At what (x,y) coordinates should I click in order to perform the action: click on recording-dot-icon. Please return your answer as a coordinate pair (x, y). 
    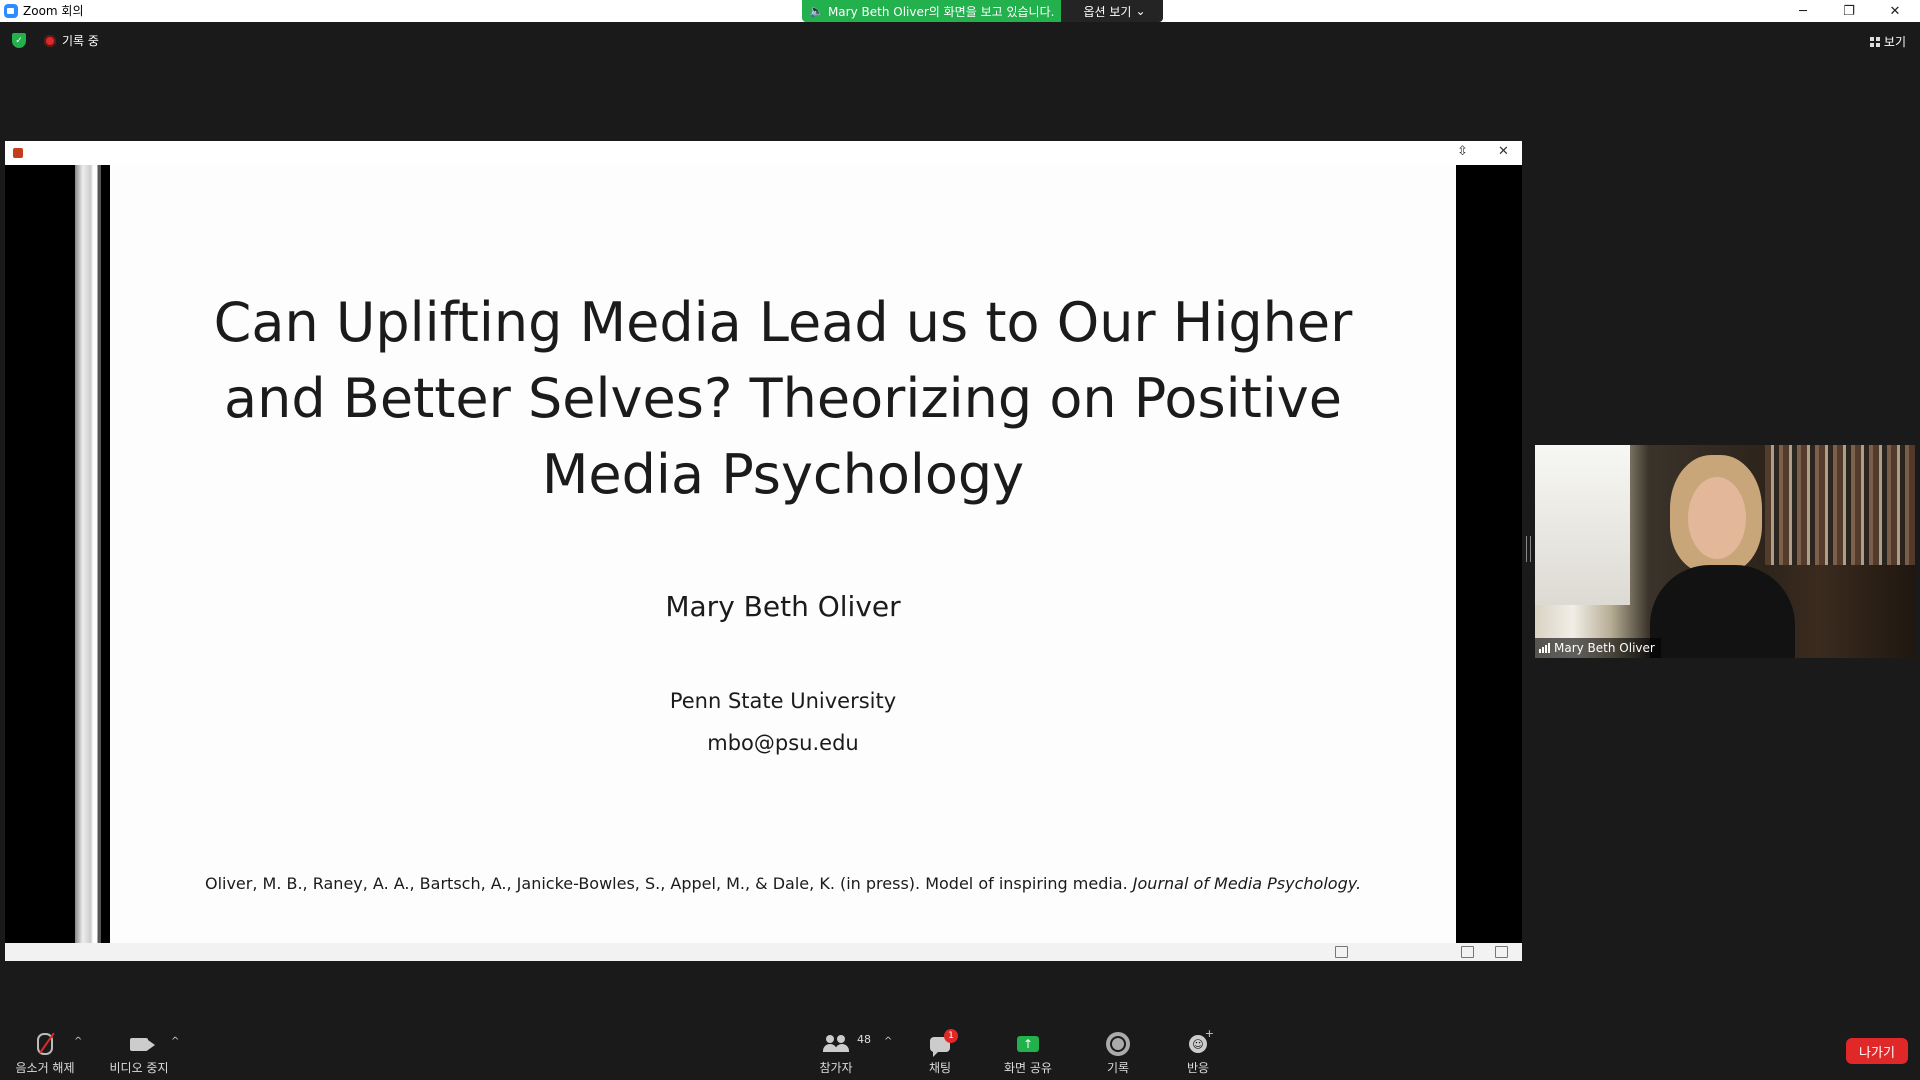
    Looking at the image, I should click on (50, 40).